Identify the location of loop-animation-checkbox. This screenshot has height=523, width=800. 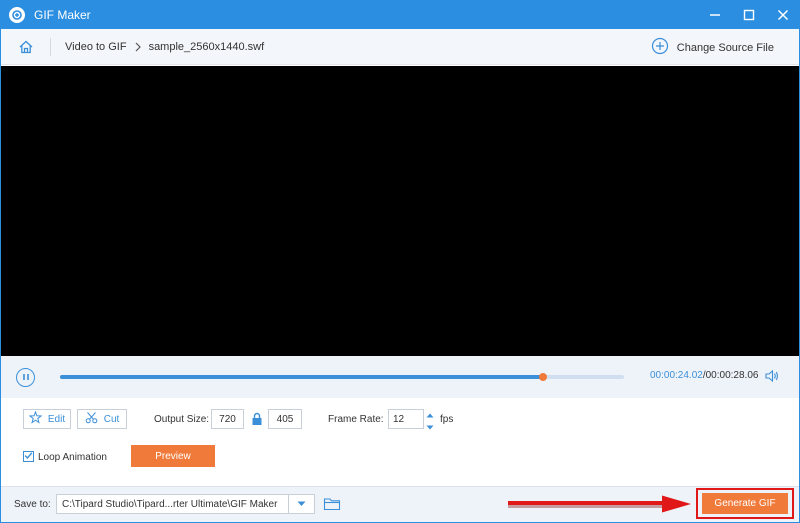
(28, 456).